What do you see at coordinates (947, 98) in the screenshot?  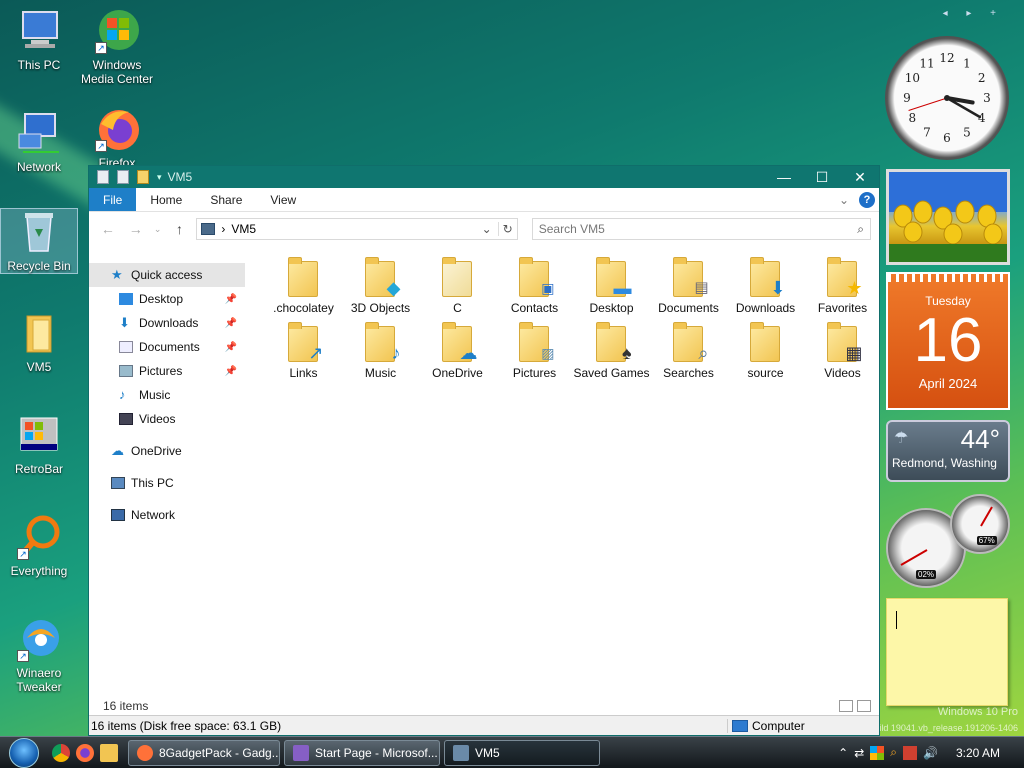 I see `clock-gadget: 12 1 2 3 4 5 6 7 8 9 10 11` at bounding box center [947, 98].